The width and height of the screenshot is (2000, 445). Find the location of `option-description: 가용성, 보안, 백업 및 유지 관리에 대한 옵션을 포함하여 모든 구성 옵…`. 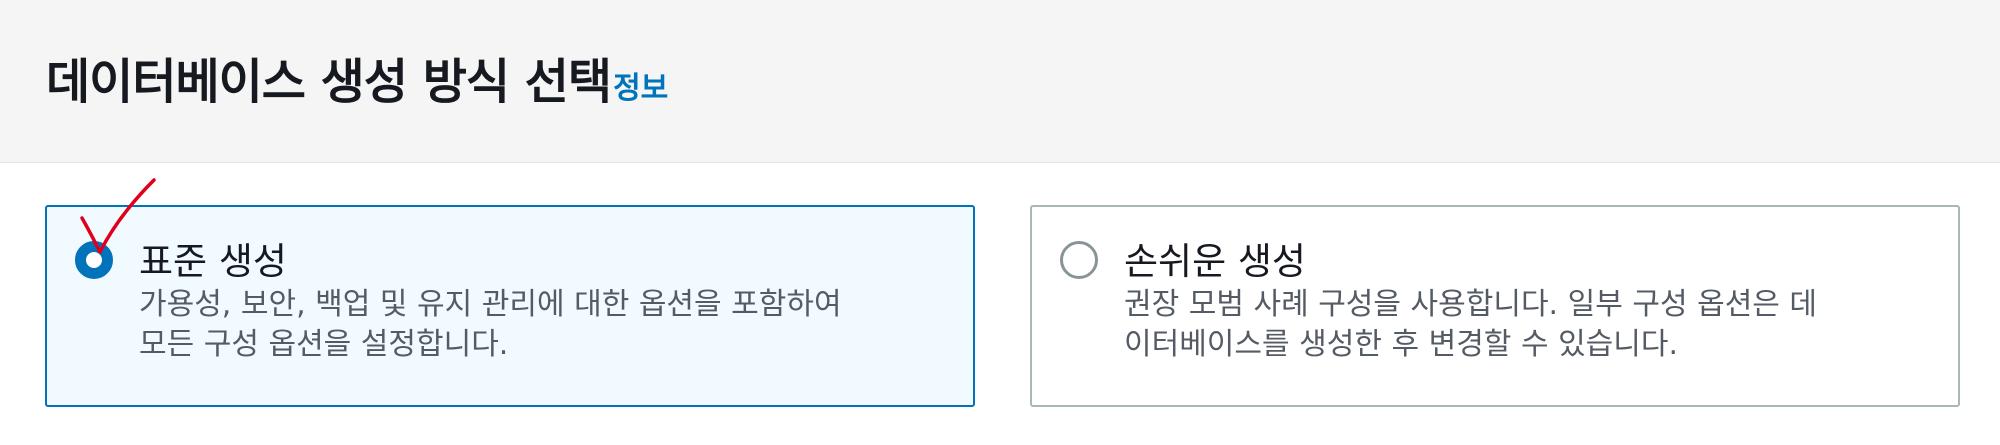

option-description: 가용성, 보안, 백업 및 유지 관리에 대한 옵션을 포함하여 모든 구성 옵… is located at coordinates (490, 324).